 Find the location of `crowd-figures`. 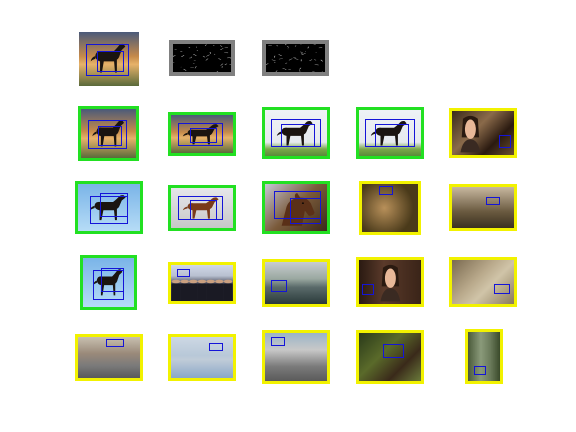

crowd-figures is located at coordinates (202, 288).